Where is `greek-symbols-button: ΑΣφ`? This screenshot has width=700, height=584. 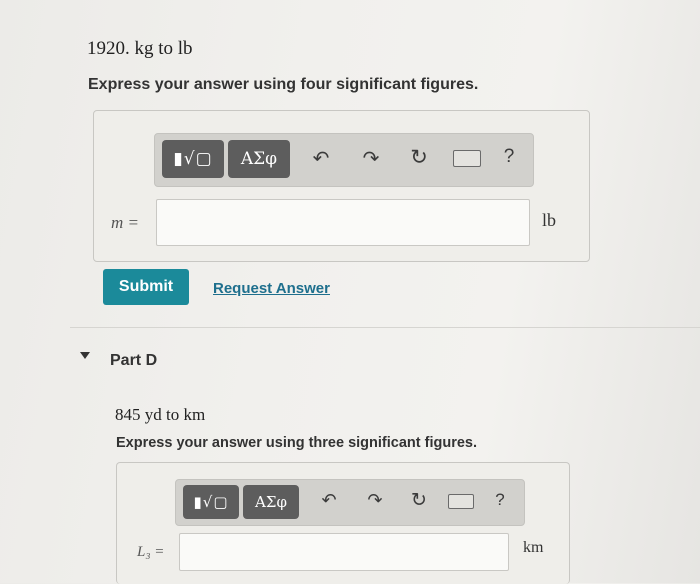
greek-symbols-button: ΑΣφ is located at coordinates (259, 159).